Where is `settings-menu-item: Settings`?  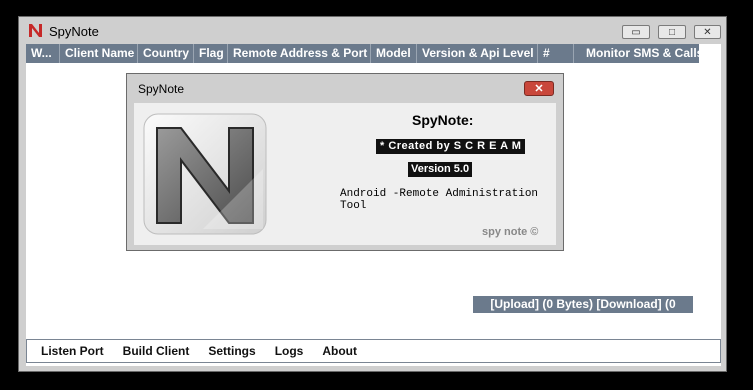 settings-menu-item: Settings is located at coordinates (231, 351).